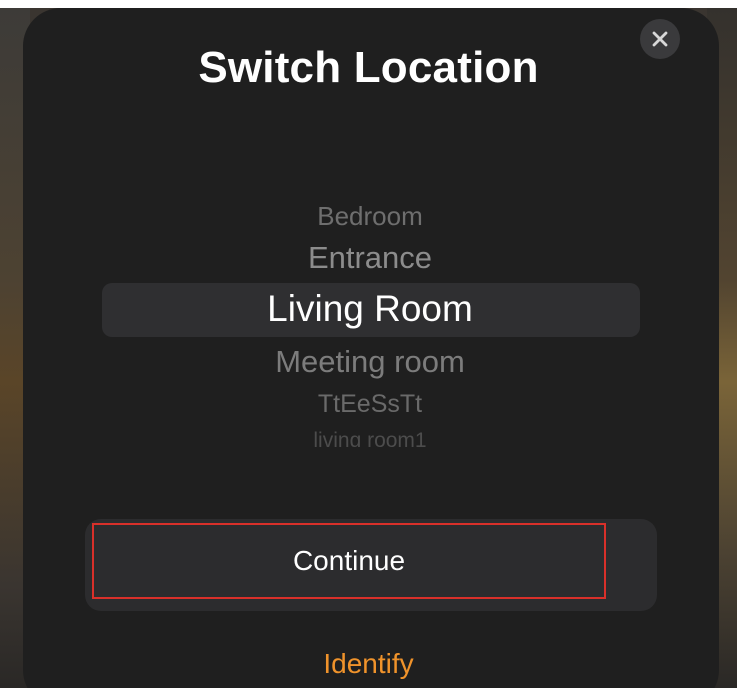 The image size is (737, 688). I want to click on continue-button: Continue, so click(349, 561).